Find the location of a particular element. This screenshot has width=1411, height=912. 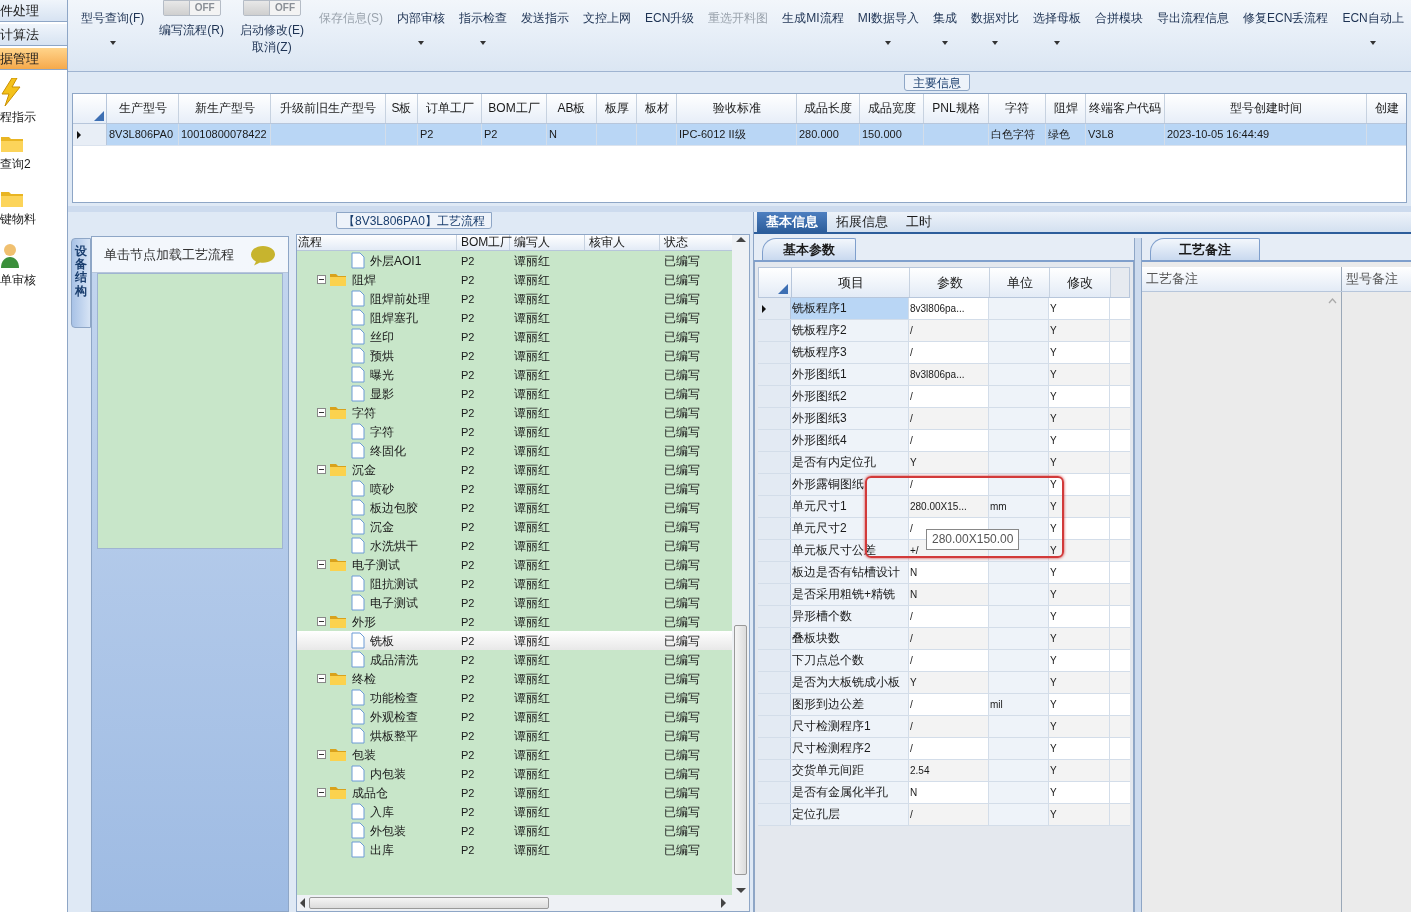

tree-row: 阻焊 P2 谭丽红 已编写 is located at coordinates (514, 279).